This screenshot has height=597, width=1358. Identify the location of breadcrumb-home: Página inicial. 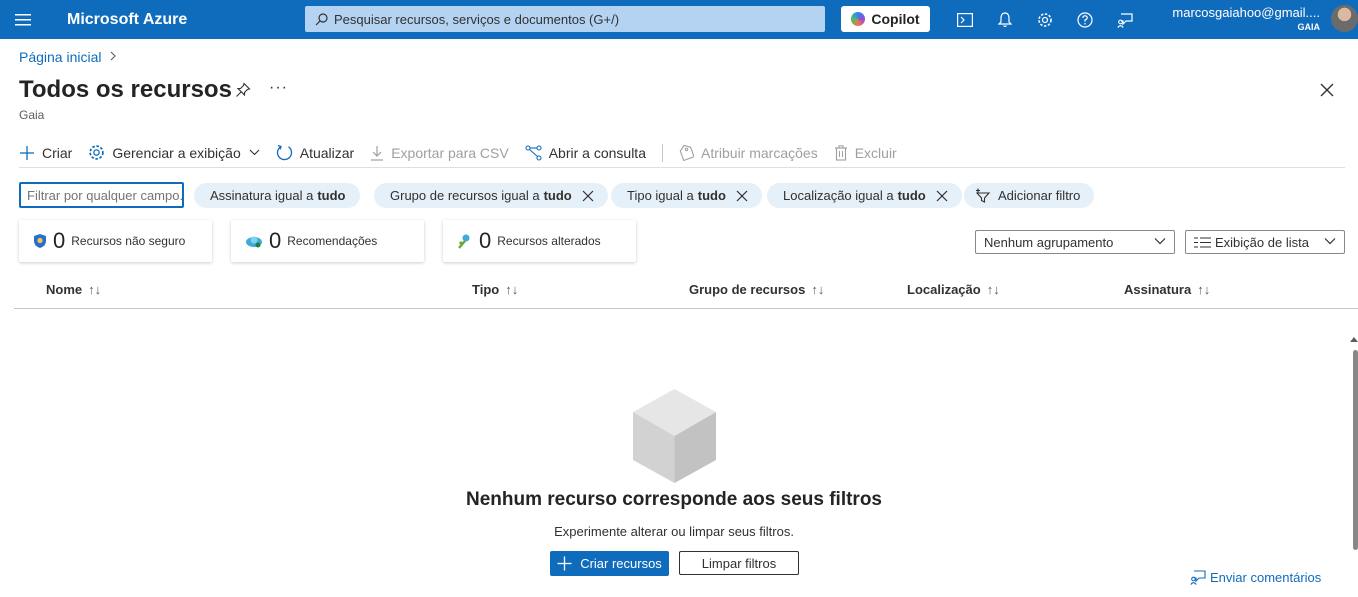
(60, 57).